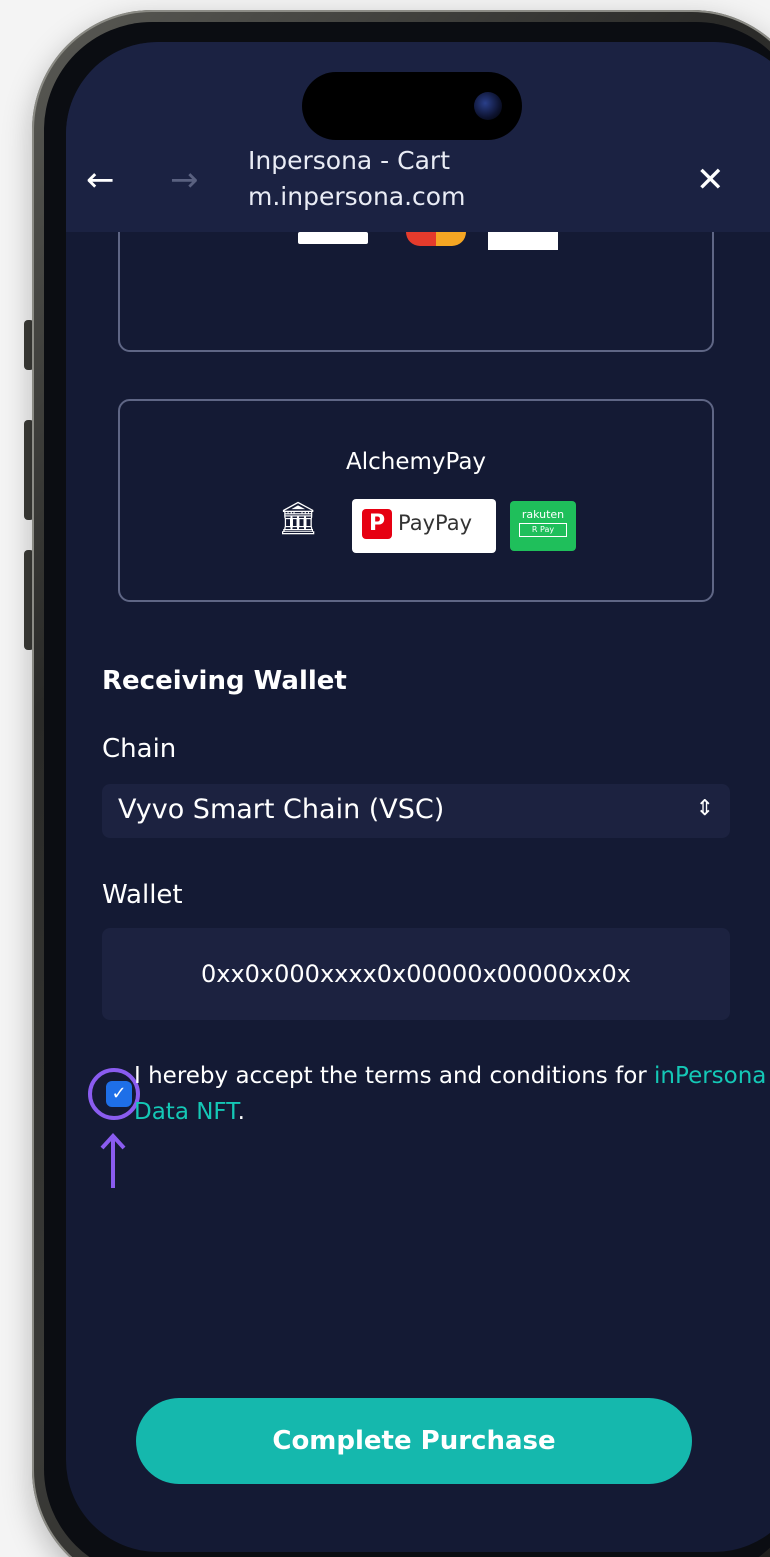 Image resolution: width=770 pixels, height=1557 pixels. Describe the element at coordinates (119, 1094) in the screenshot. I see `terms-checkbox: ✓` at that location.